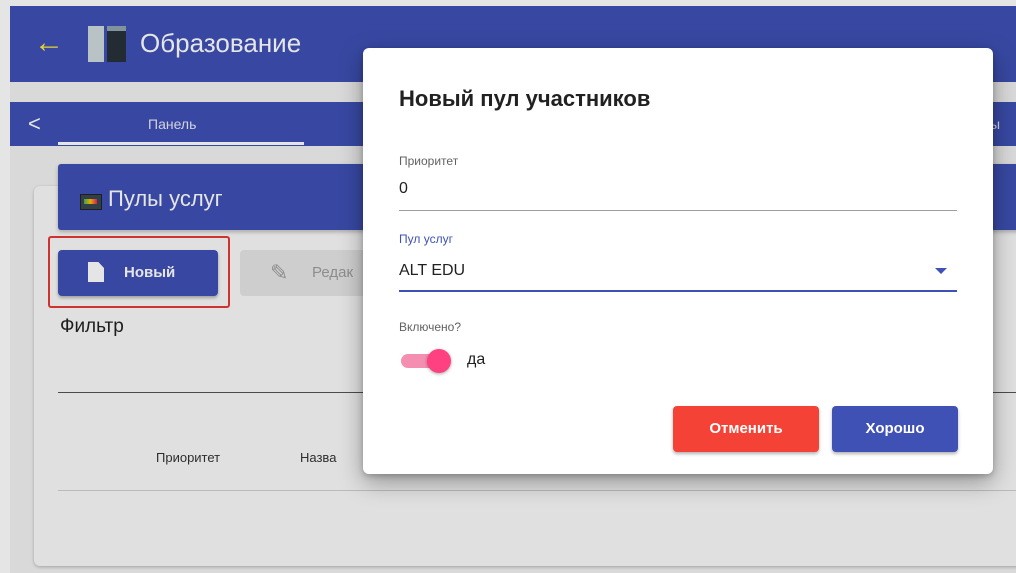 The height and width of the screenshot is (573, 1016). I want to click on cancel-button: Отменить, so click(746, 429).